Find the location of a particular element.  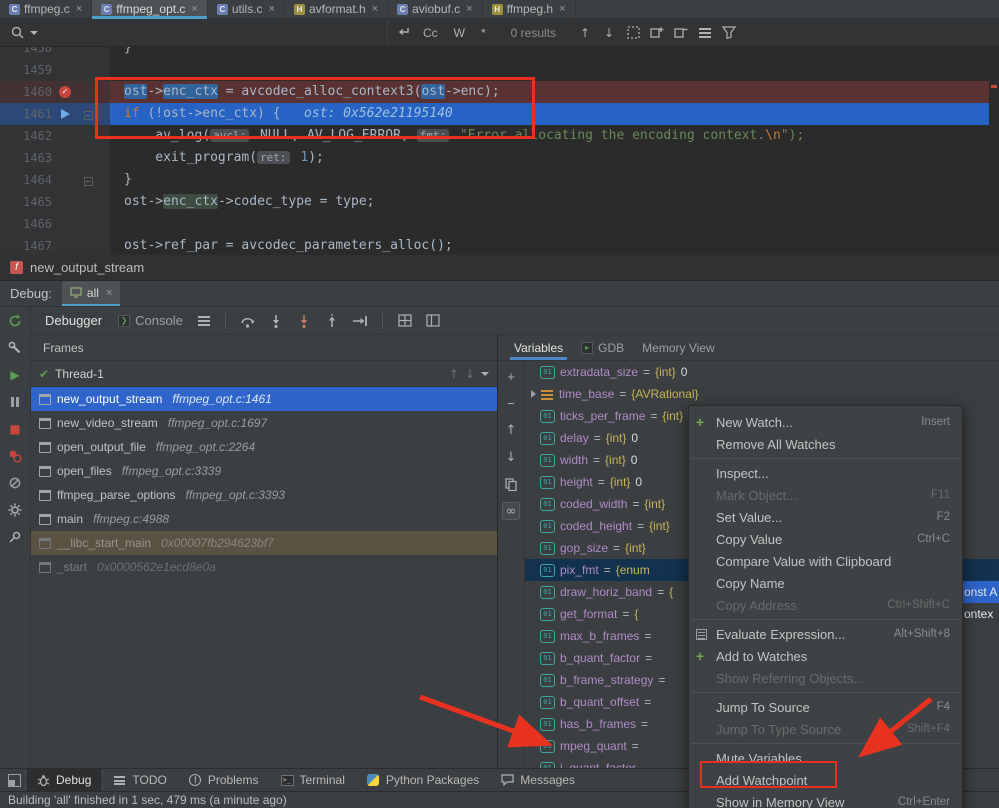

frame-down-icon: ↓ is located at coordinates (470, 374).